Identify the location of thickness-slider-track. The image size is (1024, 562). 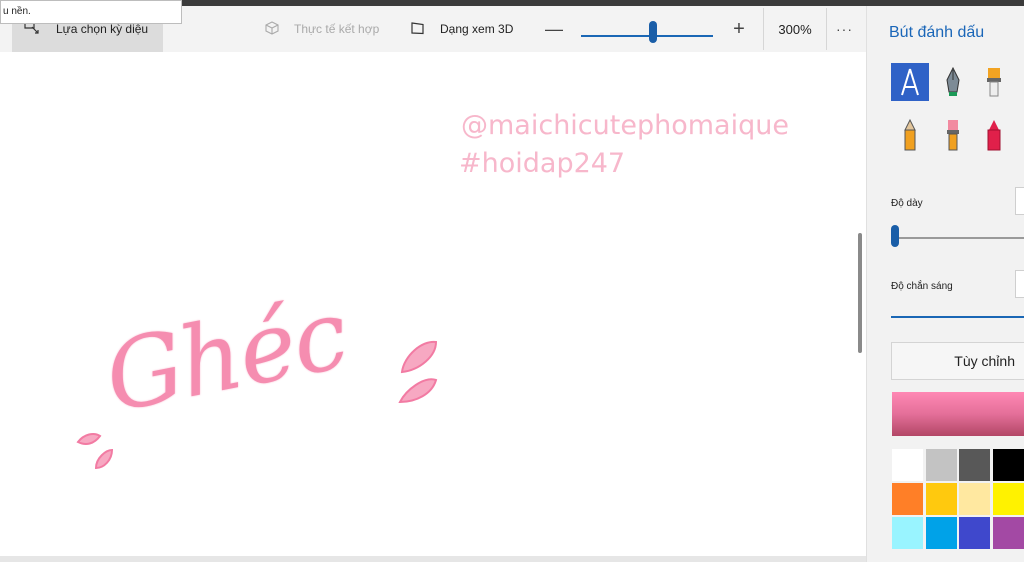
(957, 238).